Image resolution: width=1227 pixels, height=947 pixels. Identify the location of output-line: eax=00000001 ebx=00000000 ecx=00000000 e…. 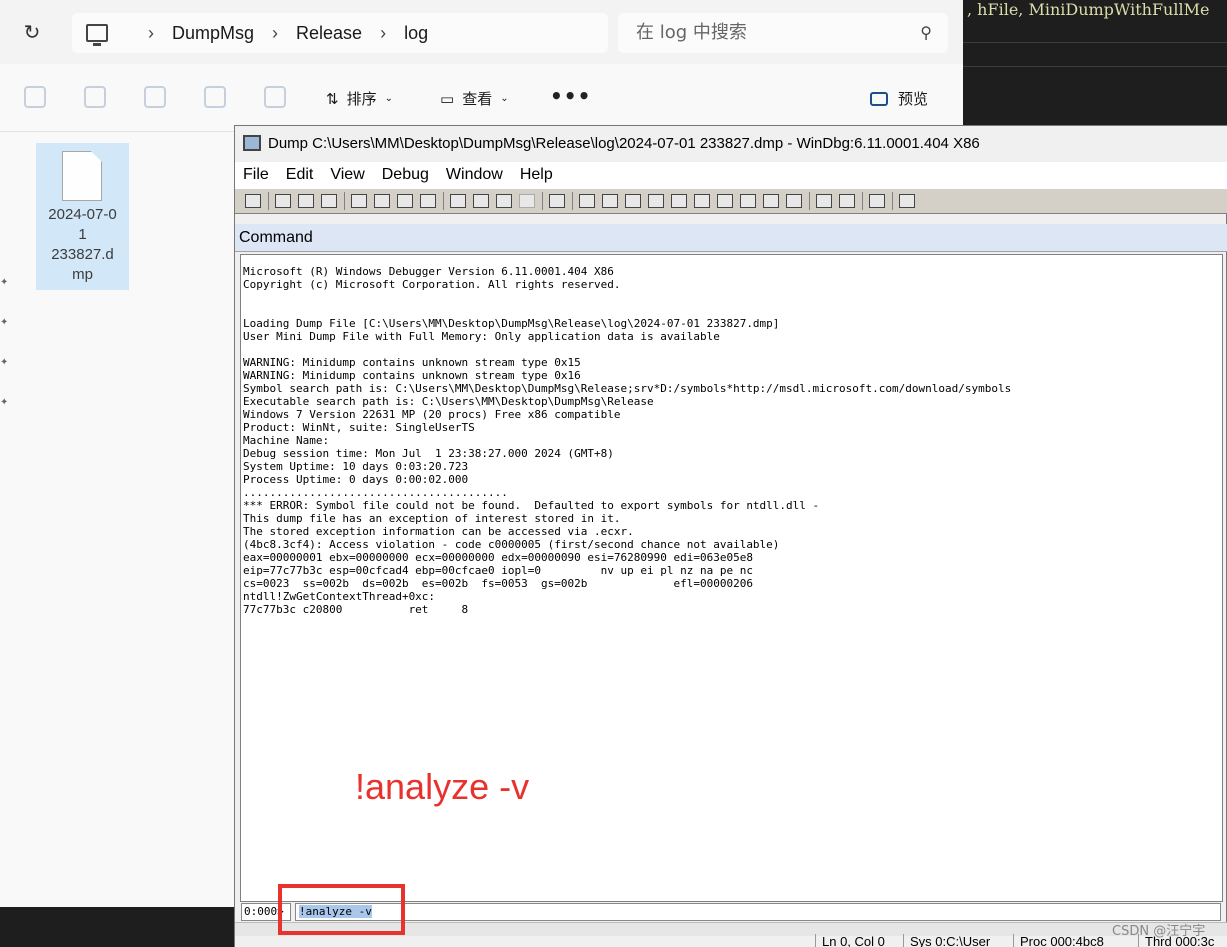
(498, 557).